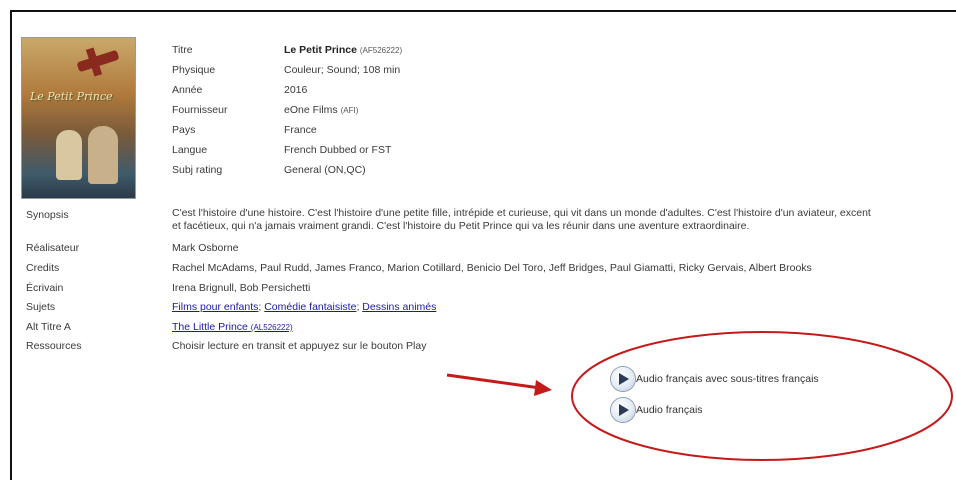  I want to click on alt-titre-label: Alt Titre A, so click(48, 327).